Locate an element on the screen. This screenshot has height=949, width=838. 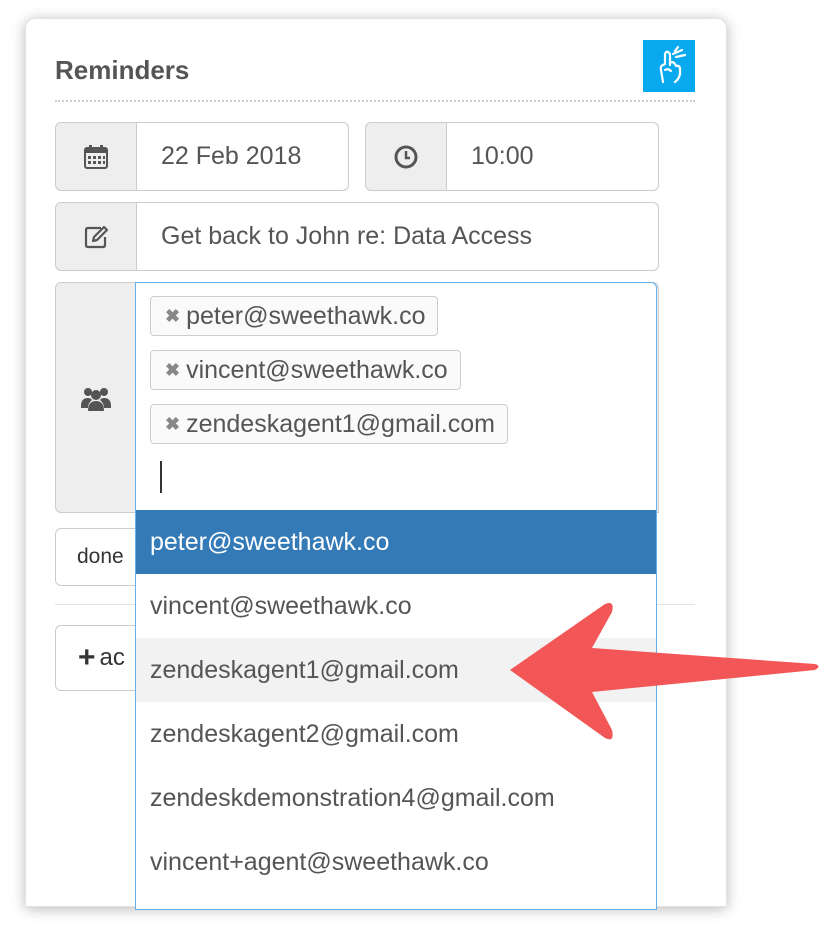
date-addon is located at coordinates (96, 156).